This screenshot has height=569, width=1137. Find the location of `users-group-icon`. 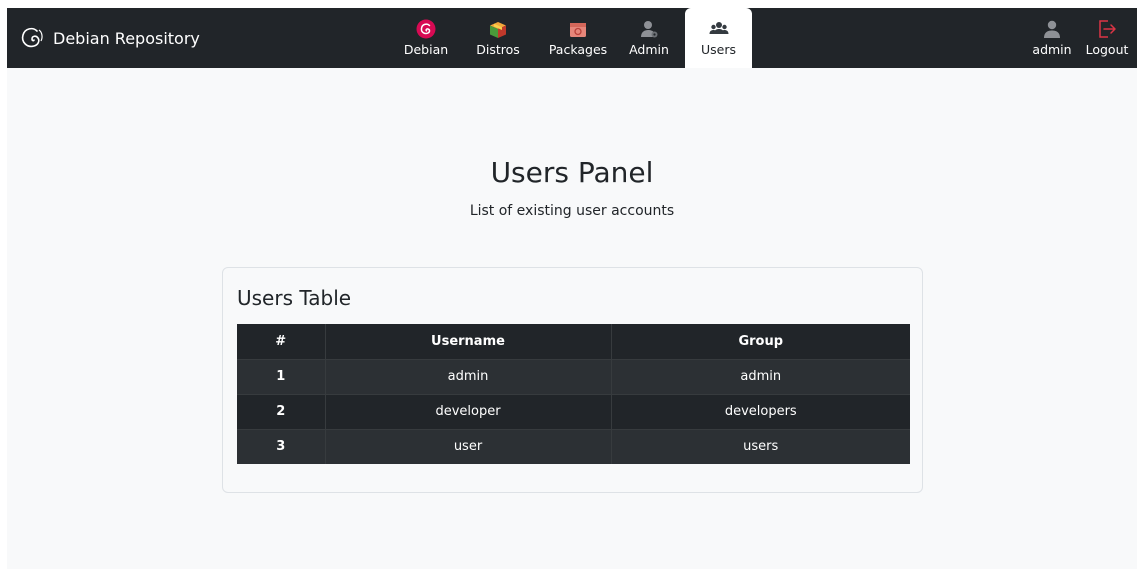

users-group-icon is located at coordinates (718, 28).